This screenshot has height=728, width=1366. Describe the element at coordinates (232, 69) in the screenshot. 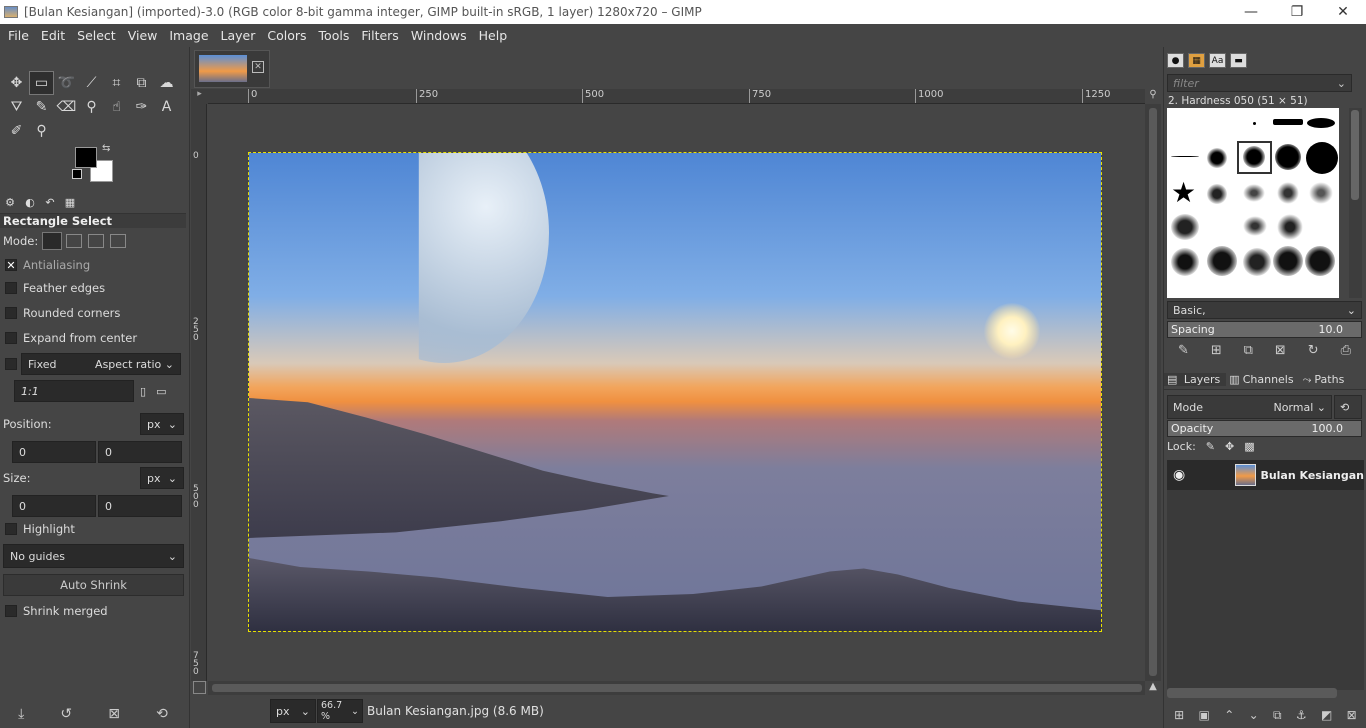

I see `image-tab: ✕` at that location.